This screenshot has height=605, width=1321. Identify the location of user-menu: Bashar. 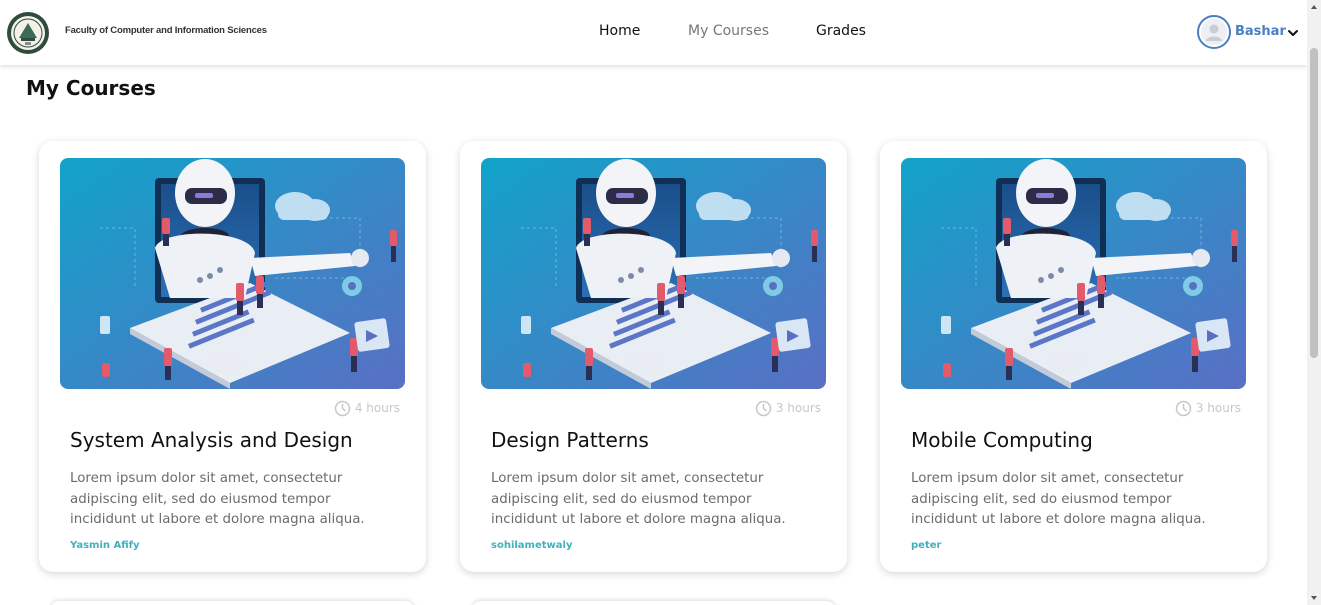
(1250, 32).